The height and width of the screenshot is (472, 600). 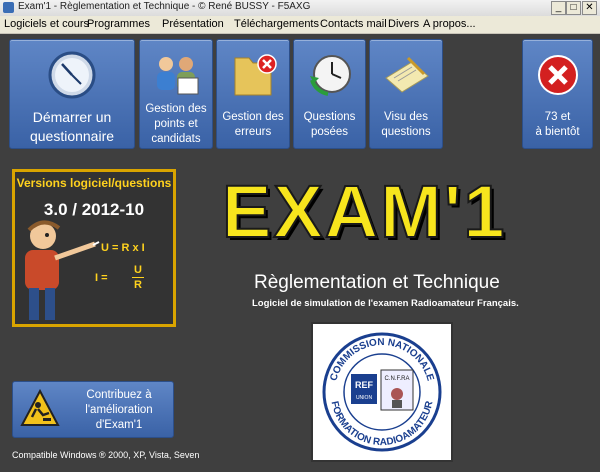 I want to click on start-quiz-button: Démarrer un questionnaire, so click(x=72, y=94).